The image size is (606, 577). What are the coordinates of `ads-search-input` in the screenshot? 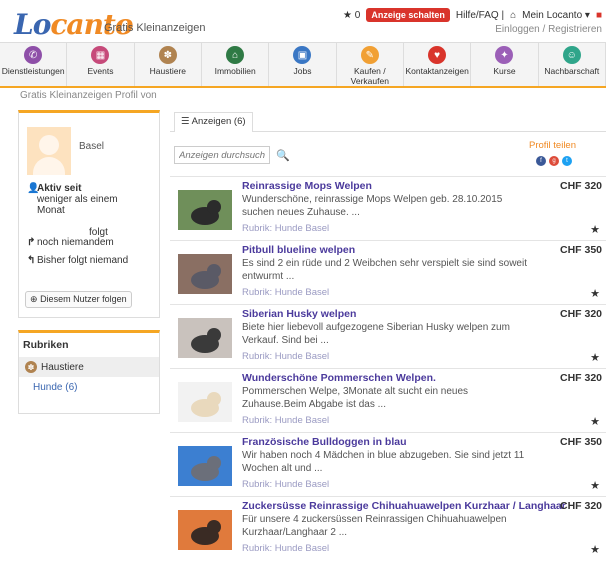 It's located at (222, 155).